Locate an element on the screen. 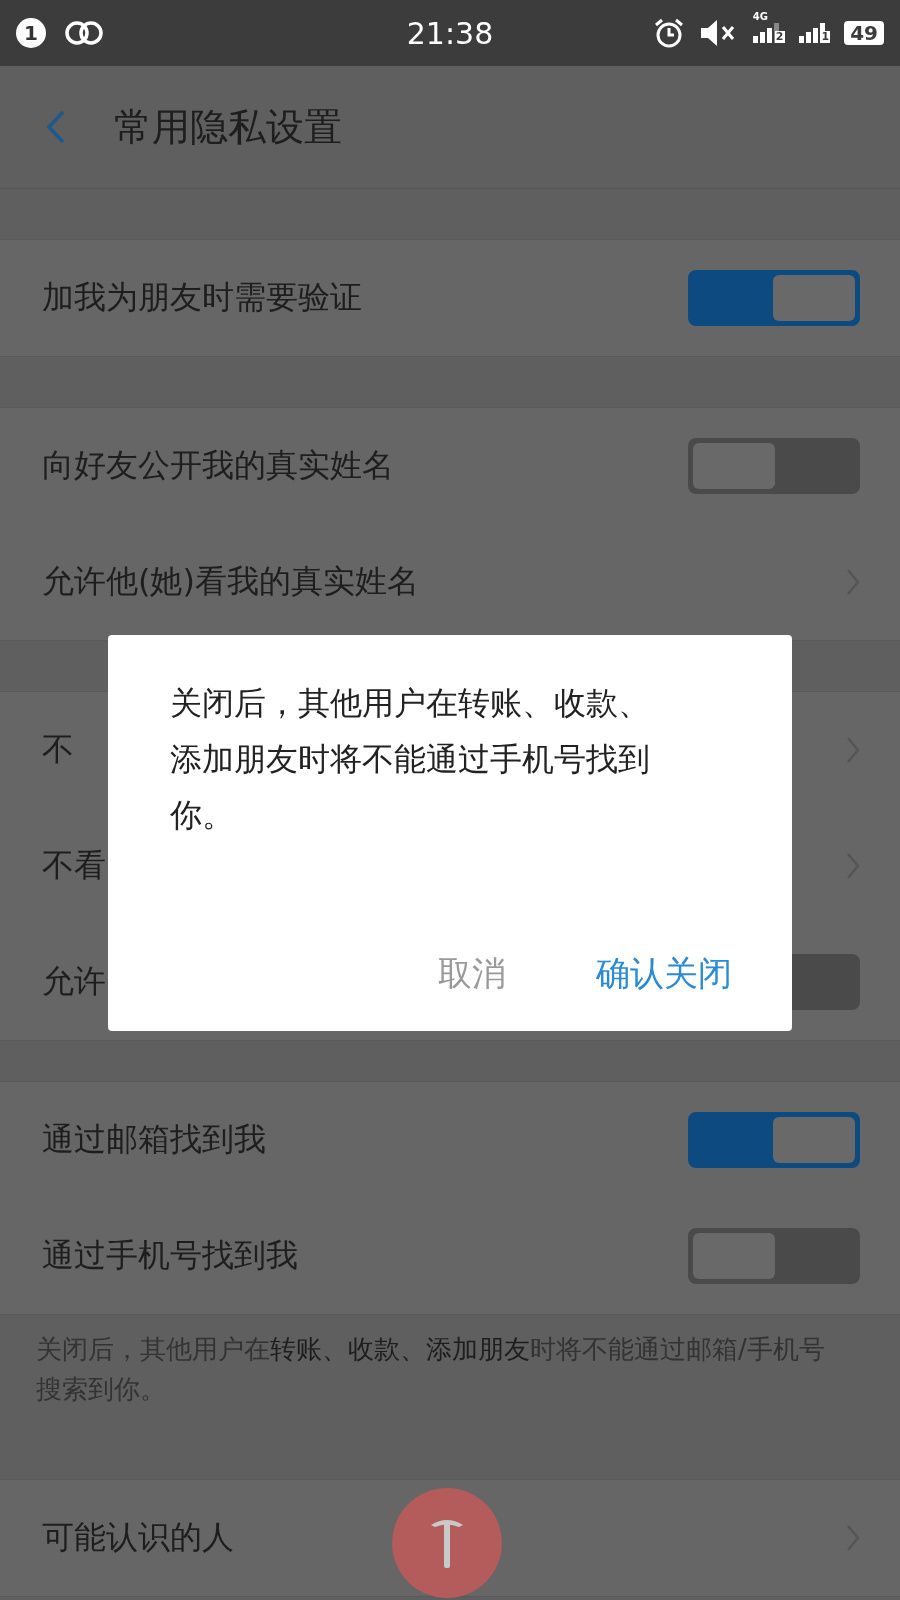 Image resolution: width=900 pixels, height=1600 pixels. clock-time: 21:38 is located at coordinates (450, 33).